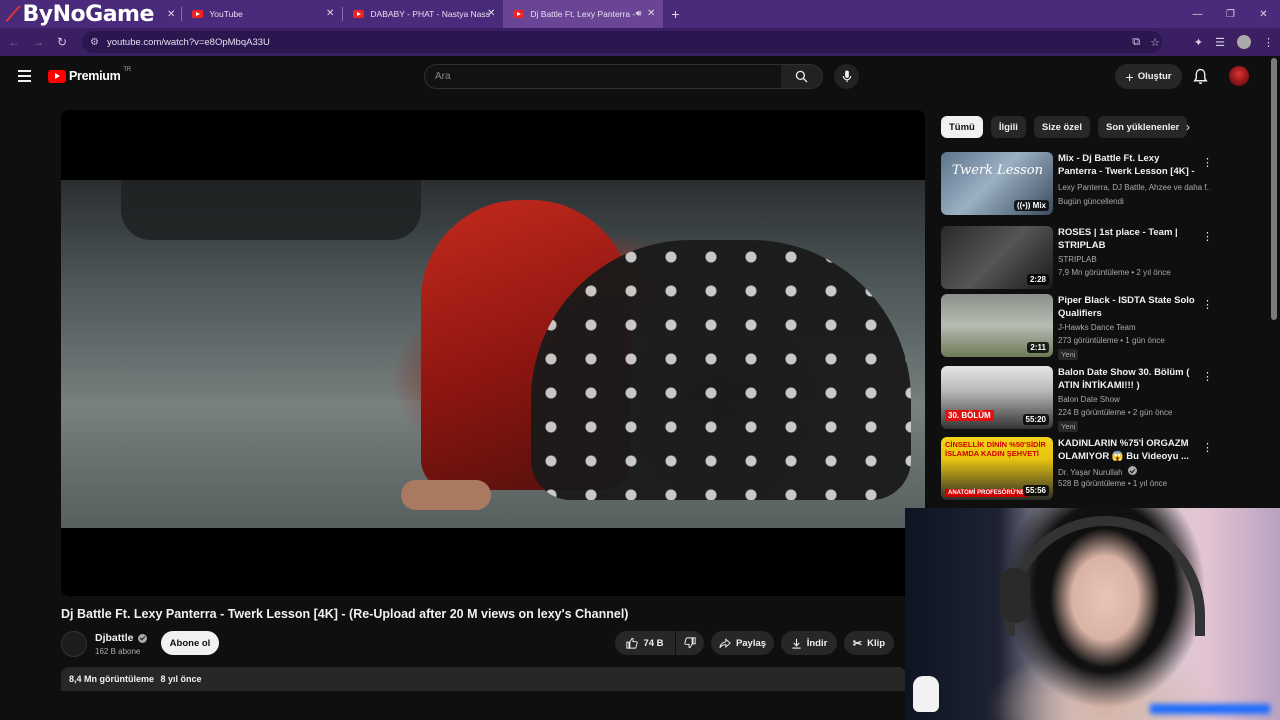 This screenshot has width=1280, height=720. Describe the element at coordinates (1274, 189) in the screenshot. I see `page-scrollbar` at that location.